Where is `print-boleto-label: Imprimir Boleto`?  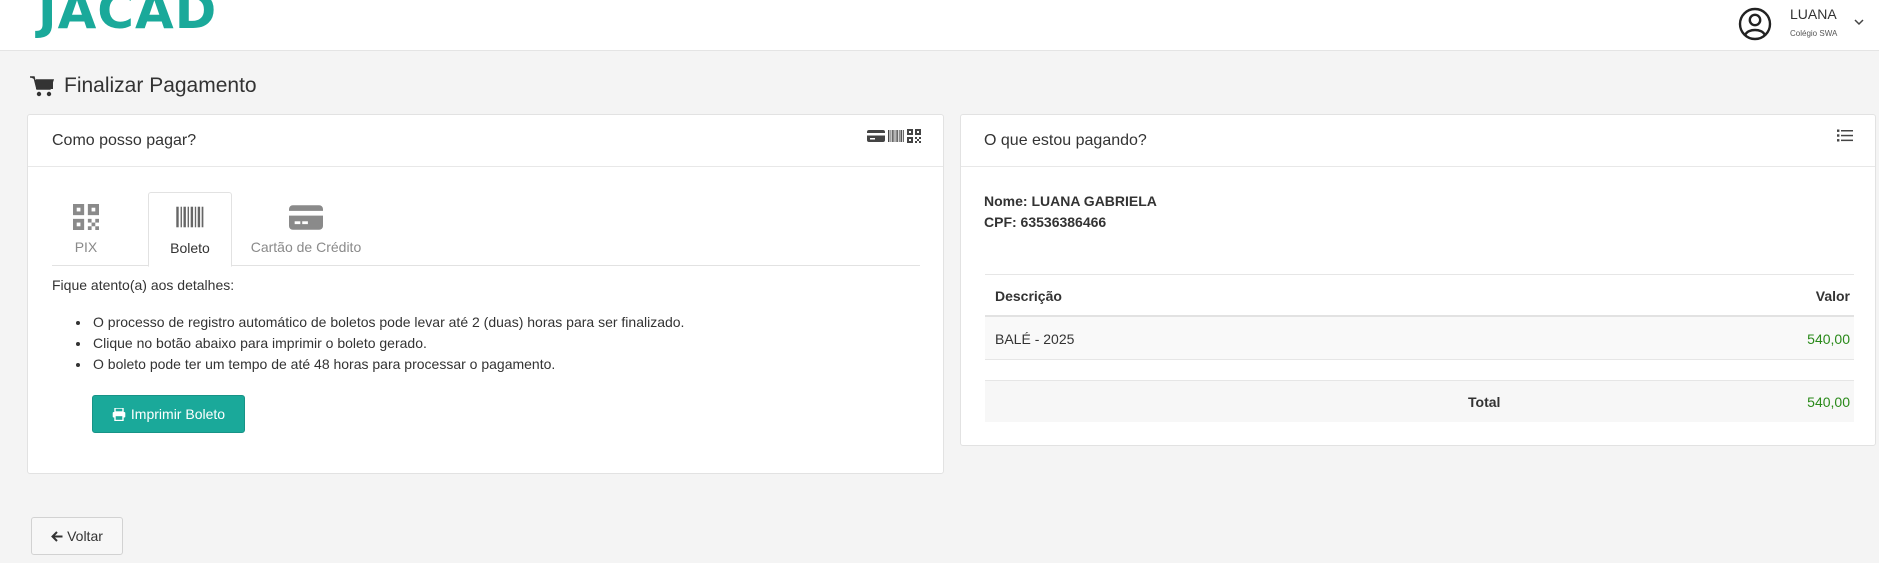 print-boleto-label: Imprimir Boleto is located at coordinates (178, 414).